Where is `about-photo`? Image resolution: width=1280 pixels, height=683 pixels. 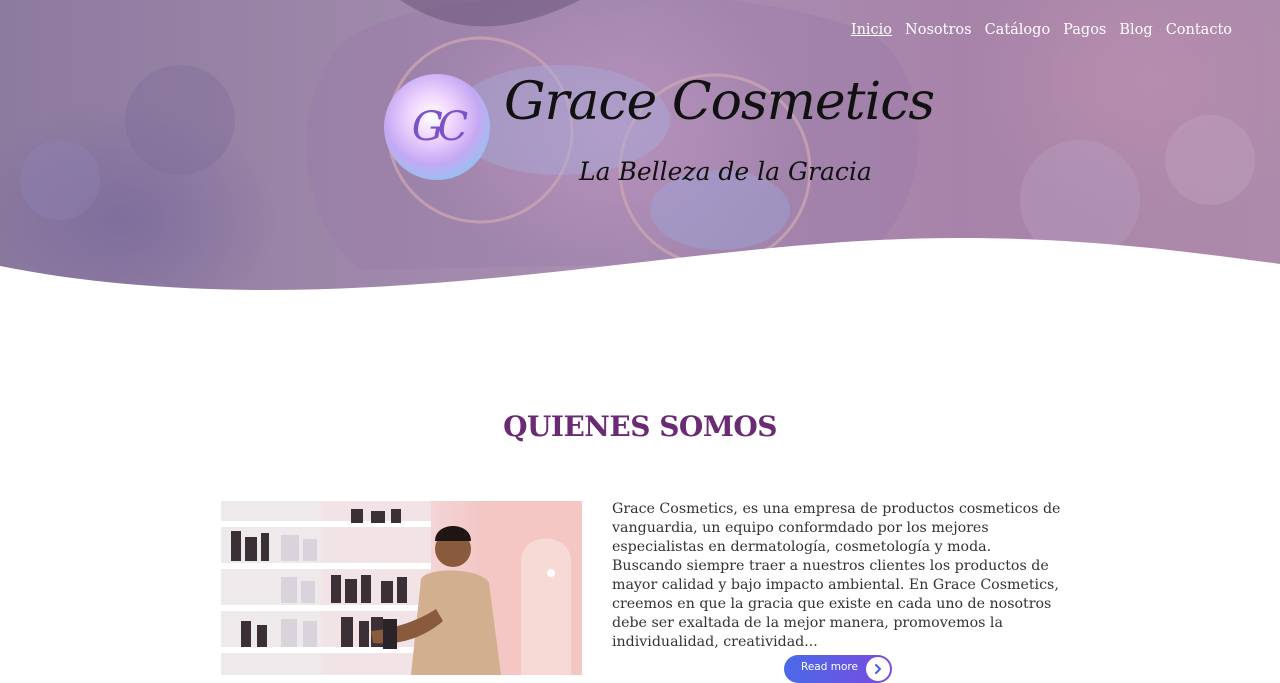
about-photo is located at coordinates (401, 588).